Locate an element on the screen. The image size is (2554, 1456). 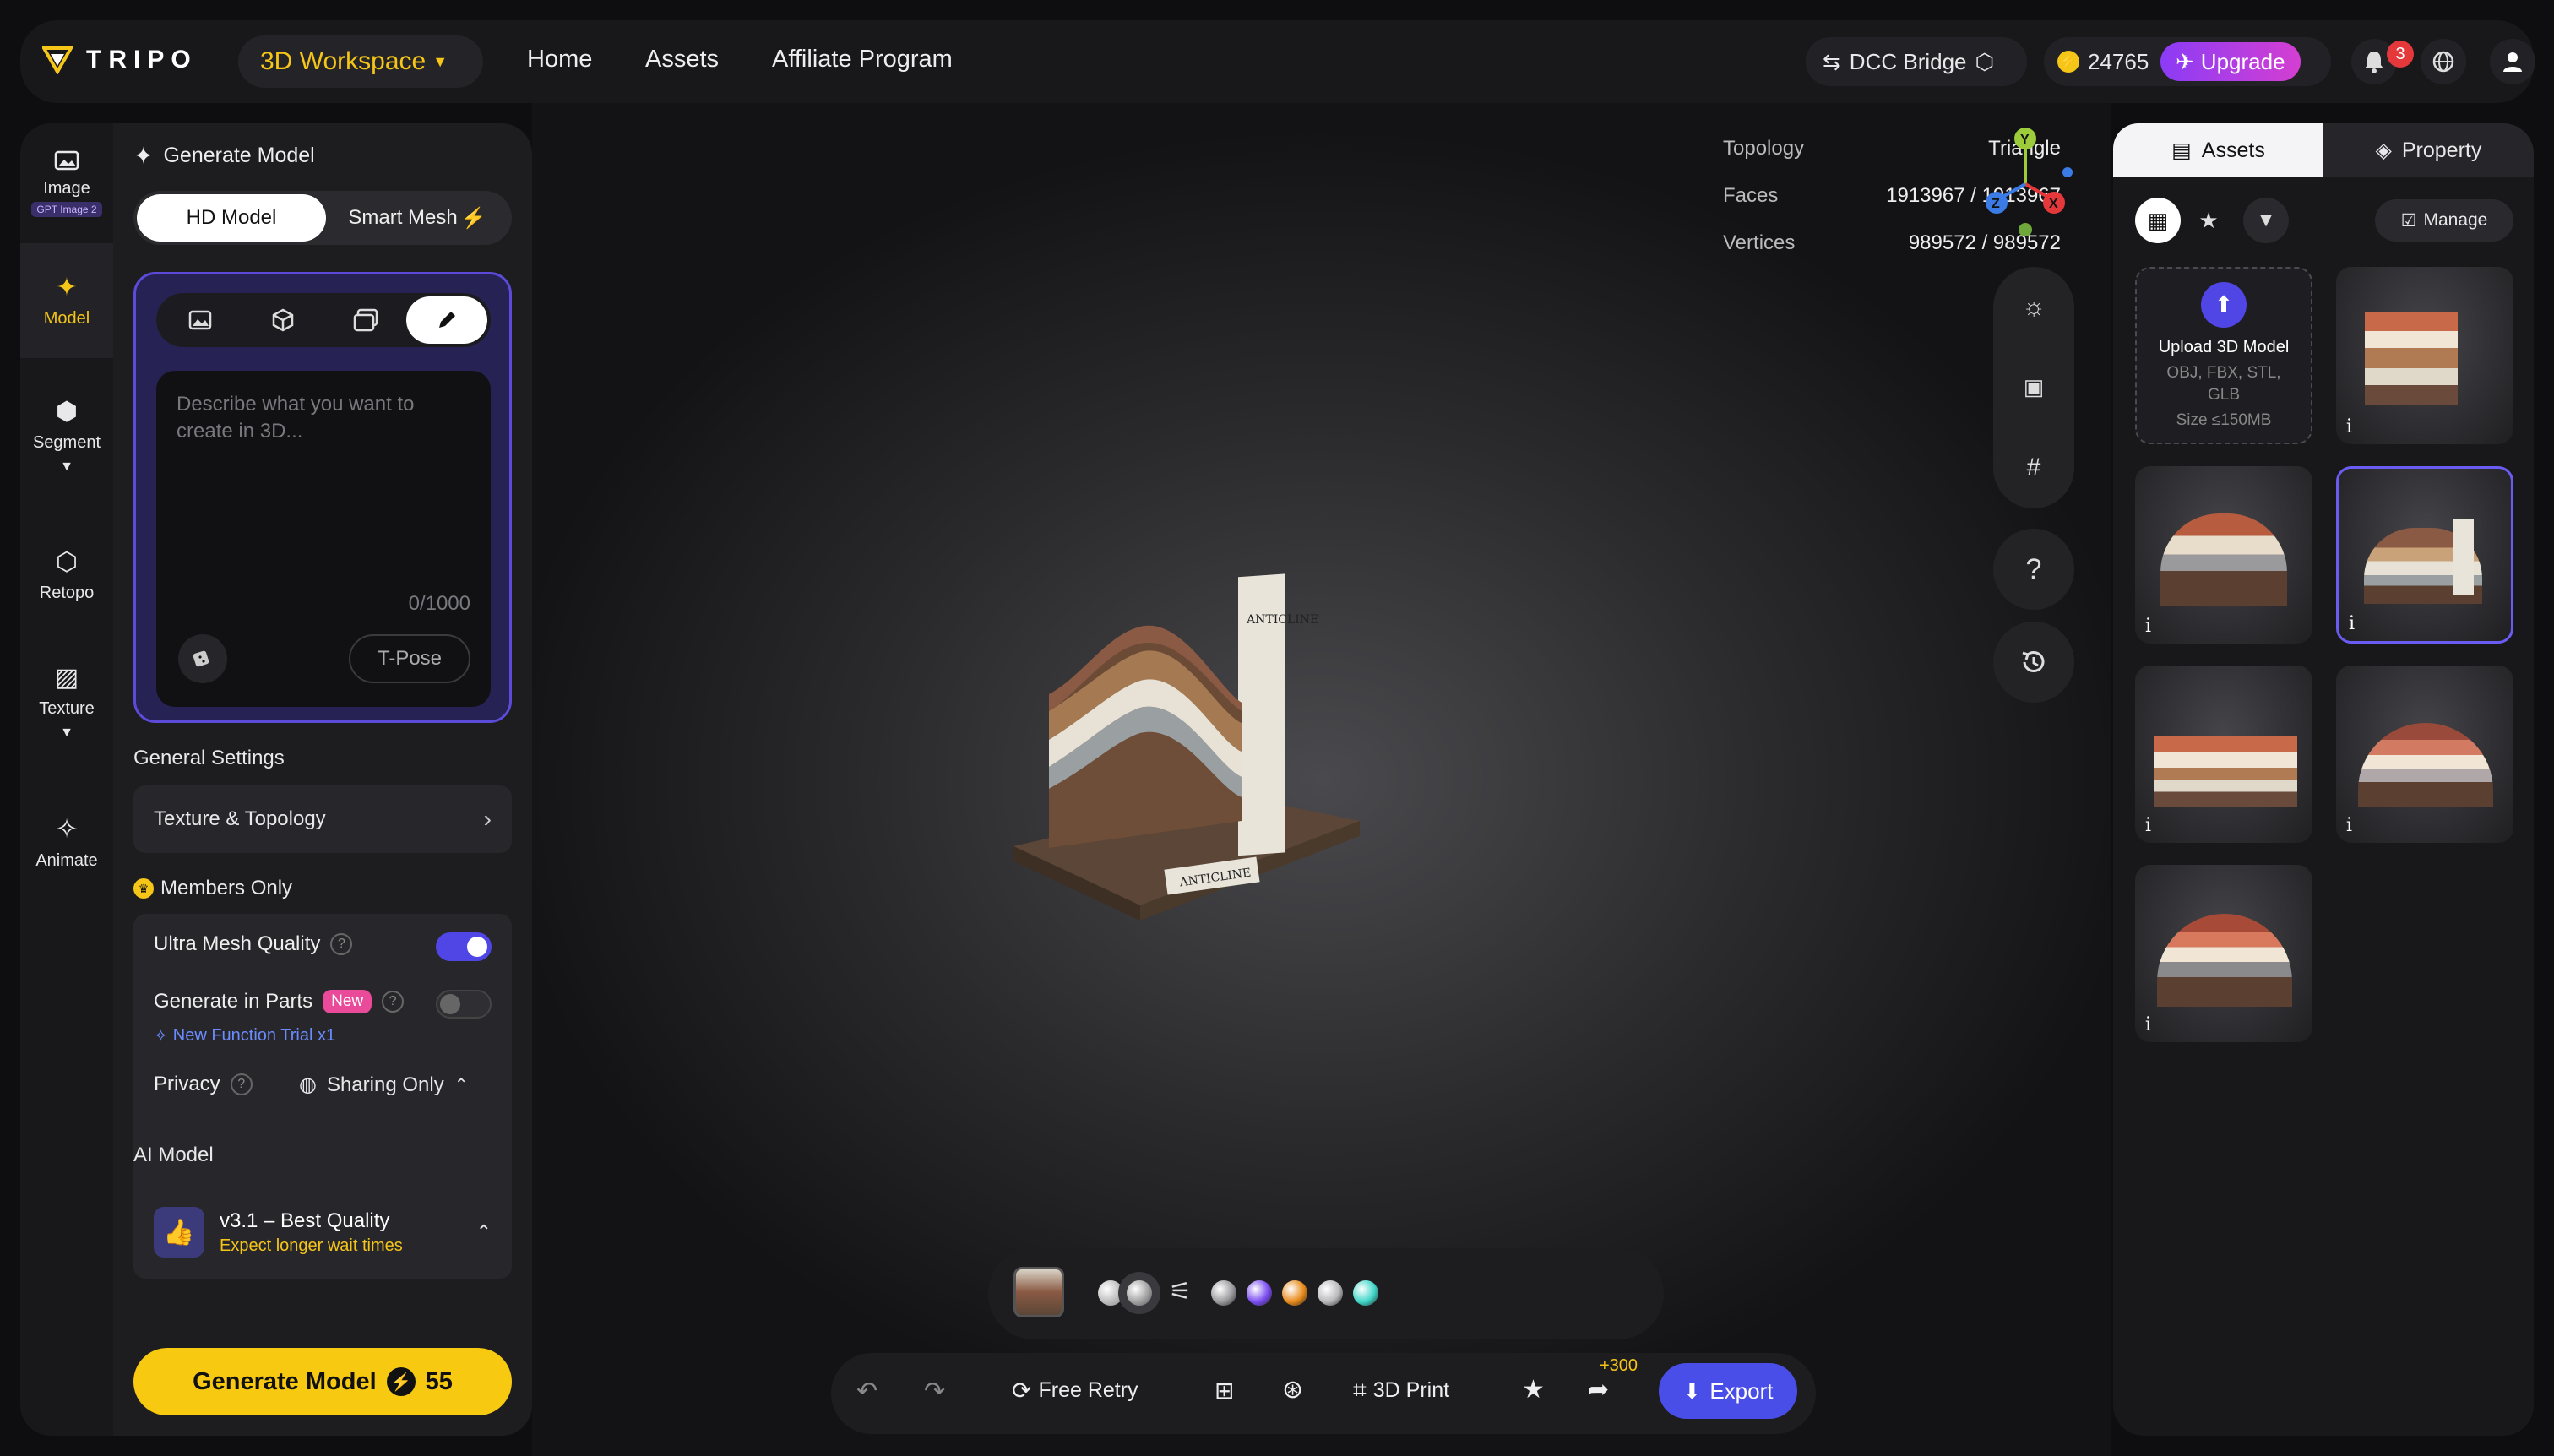
planet-icon: ⊛ is located at coordinates (1292, 1389).